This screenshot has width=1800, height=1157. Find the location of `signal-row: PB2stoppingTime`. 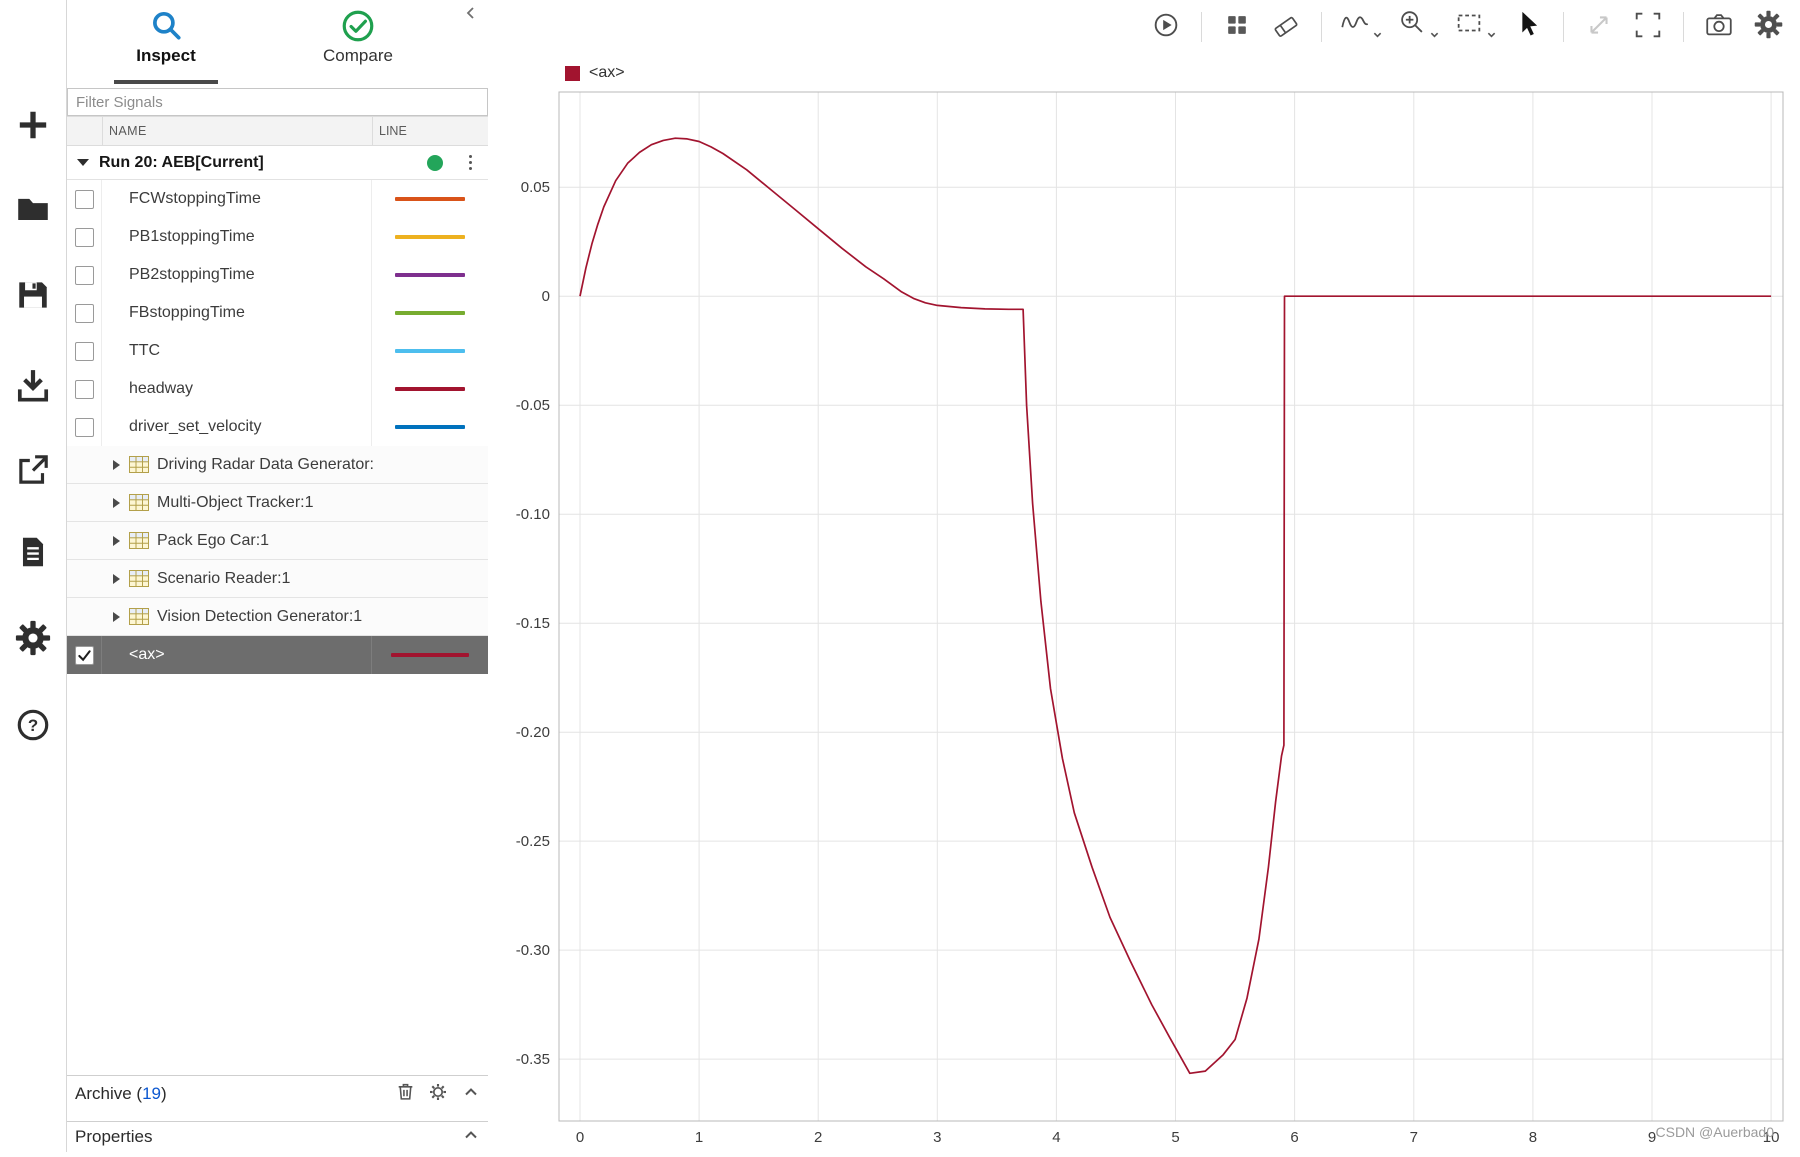

signal-row: PB2stoppingTime is located at coordinates (277, 275).